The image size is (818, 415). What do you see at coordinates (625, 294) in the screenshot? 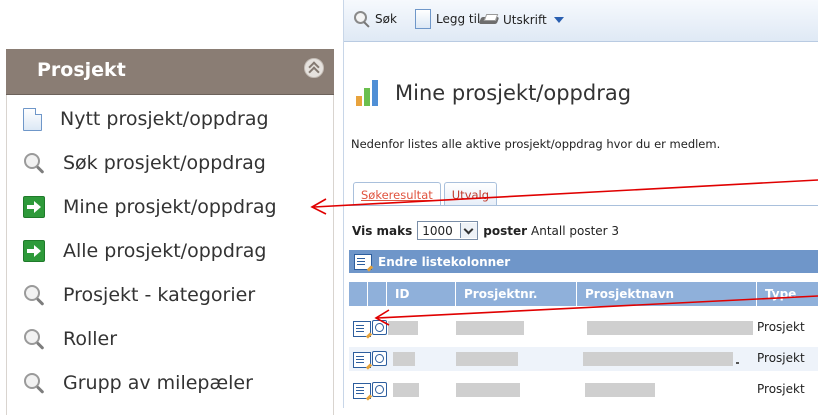
I see `column-header-project-name: Prosjektnavn` at bounding box center [625, 294].